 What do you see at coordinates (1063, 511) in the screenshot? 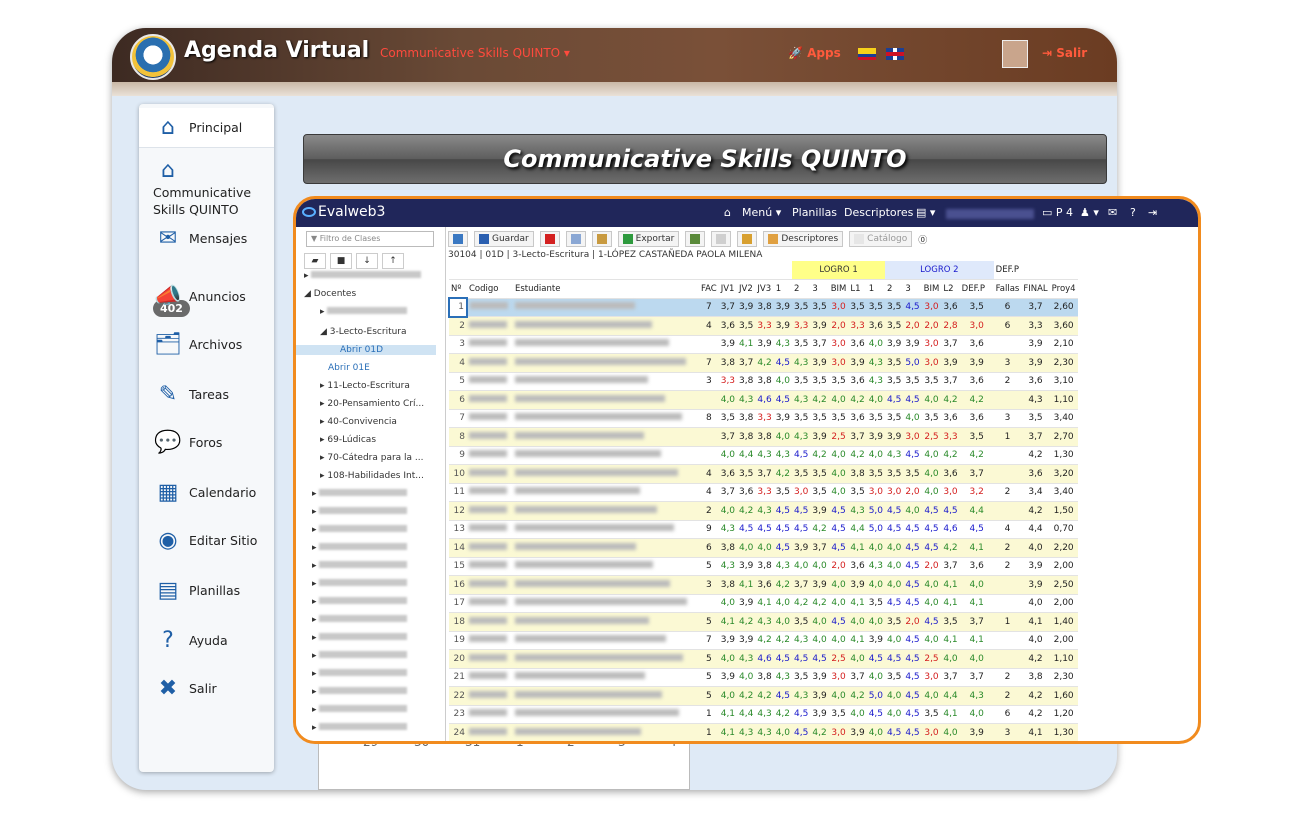
I see `grade-cell: 1,50` at bounding box center [1063, 511].